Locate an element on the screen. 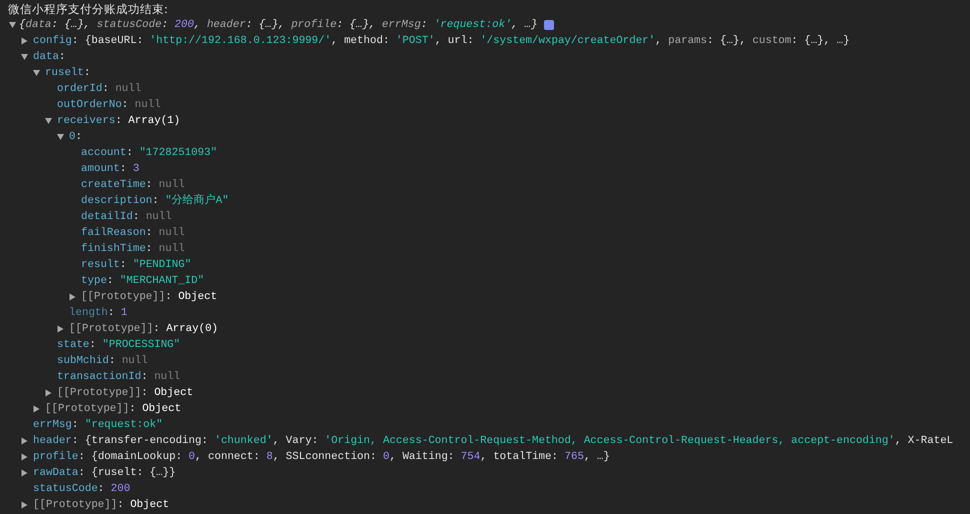  property-key: ruselt is located at coordinates (64, 73).